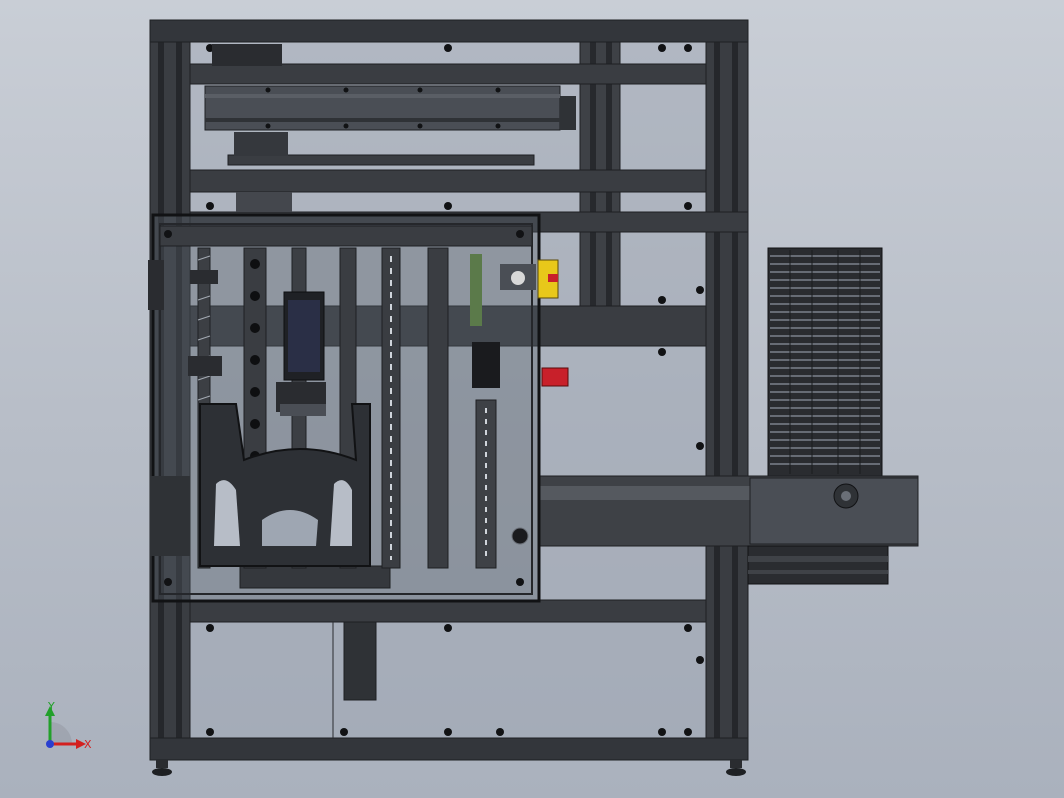 The height and width of the screenshot is (798, 1064). What do you see at coordinates (825, 362) in the screenshot?
I see `side-rack-module` at bounding box center [825, 362].